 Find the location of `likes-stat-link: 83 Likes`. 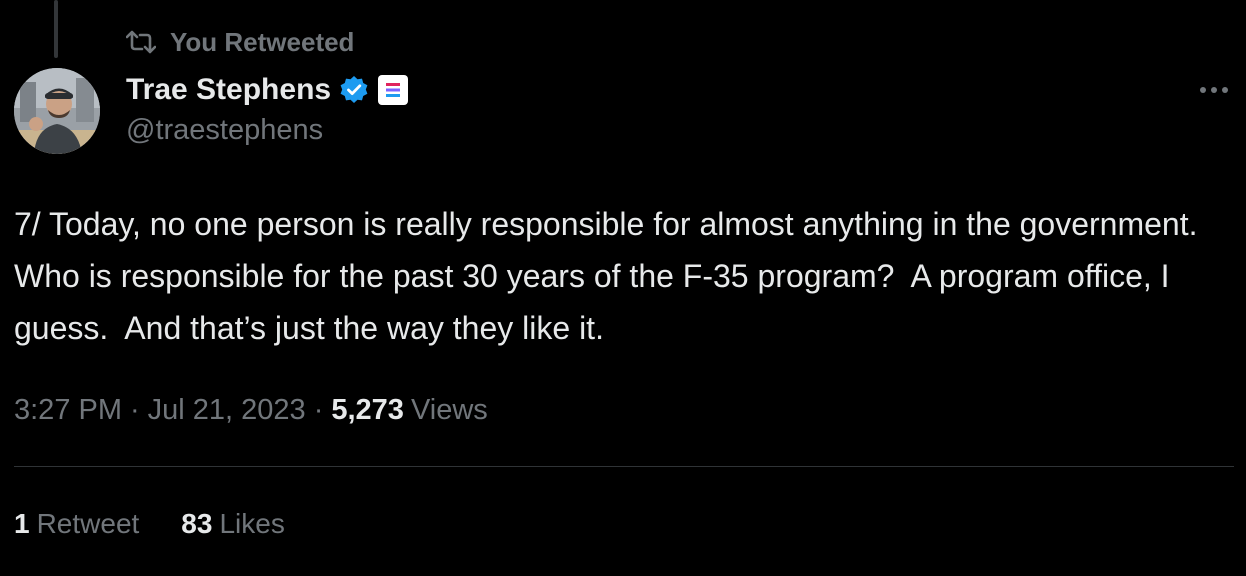

likes-stat-link: 83 Likes is located at coordinates (233, 524).